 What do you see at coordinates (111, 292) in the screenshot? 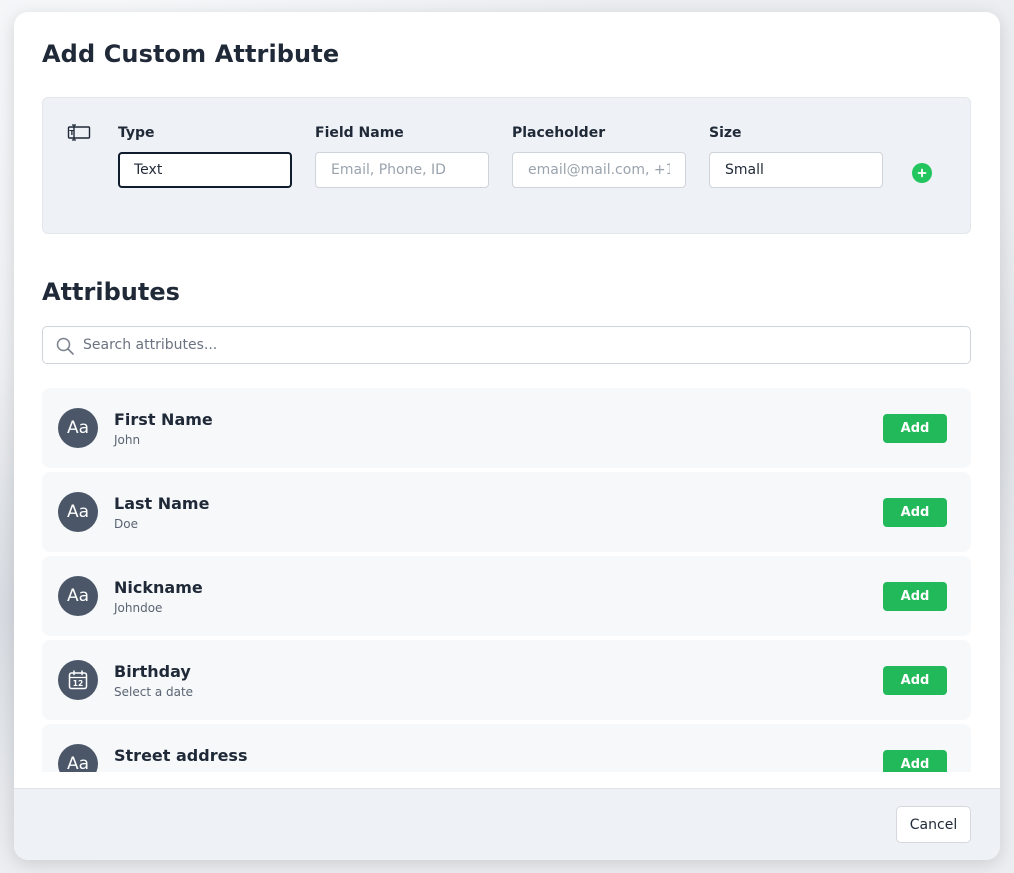
I see `attributes-title: Attributes` at bounding box center [111, 292].